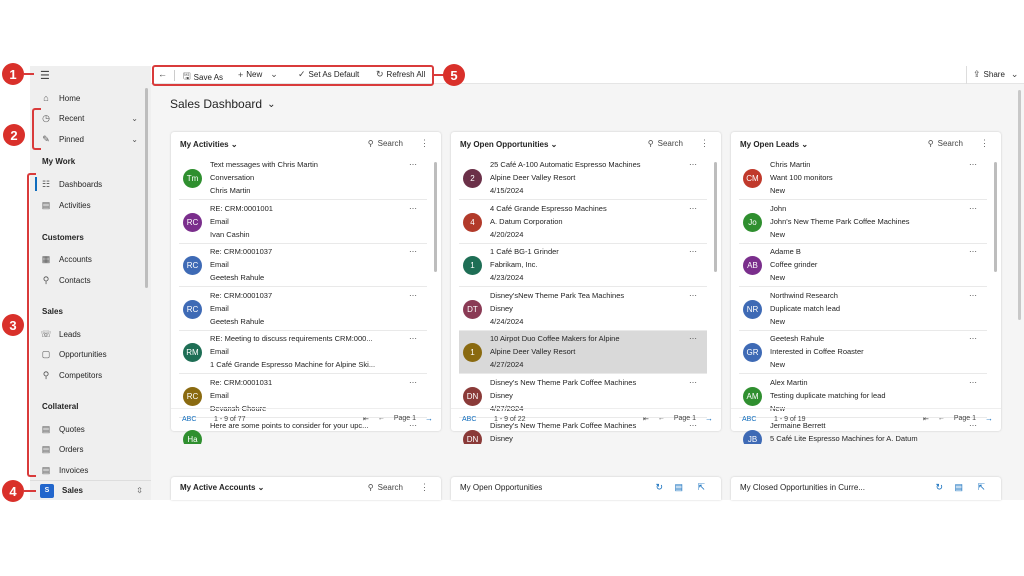  What do you see at coordinates (46, 428) in the screenshot?
I see `quote-icon: ▤` at bounding box center [46, 428].